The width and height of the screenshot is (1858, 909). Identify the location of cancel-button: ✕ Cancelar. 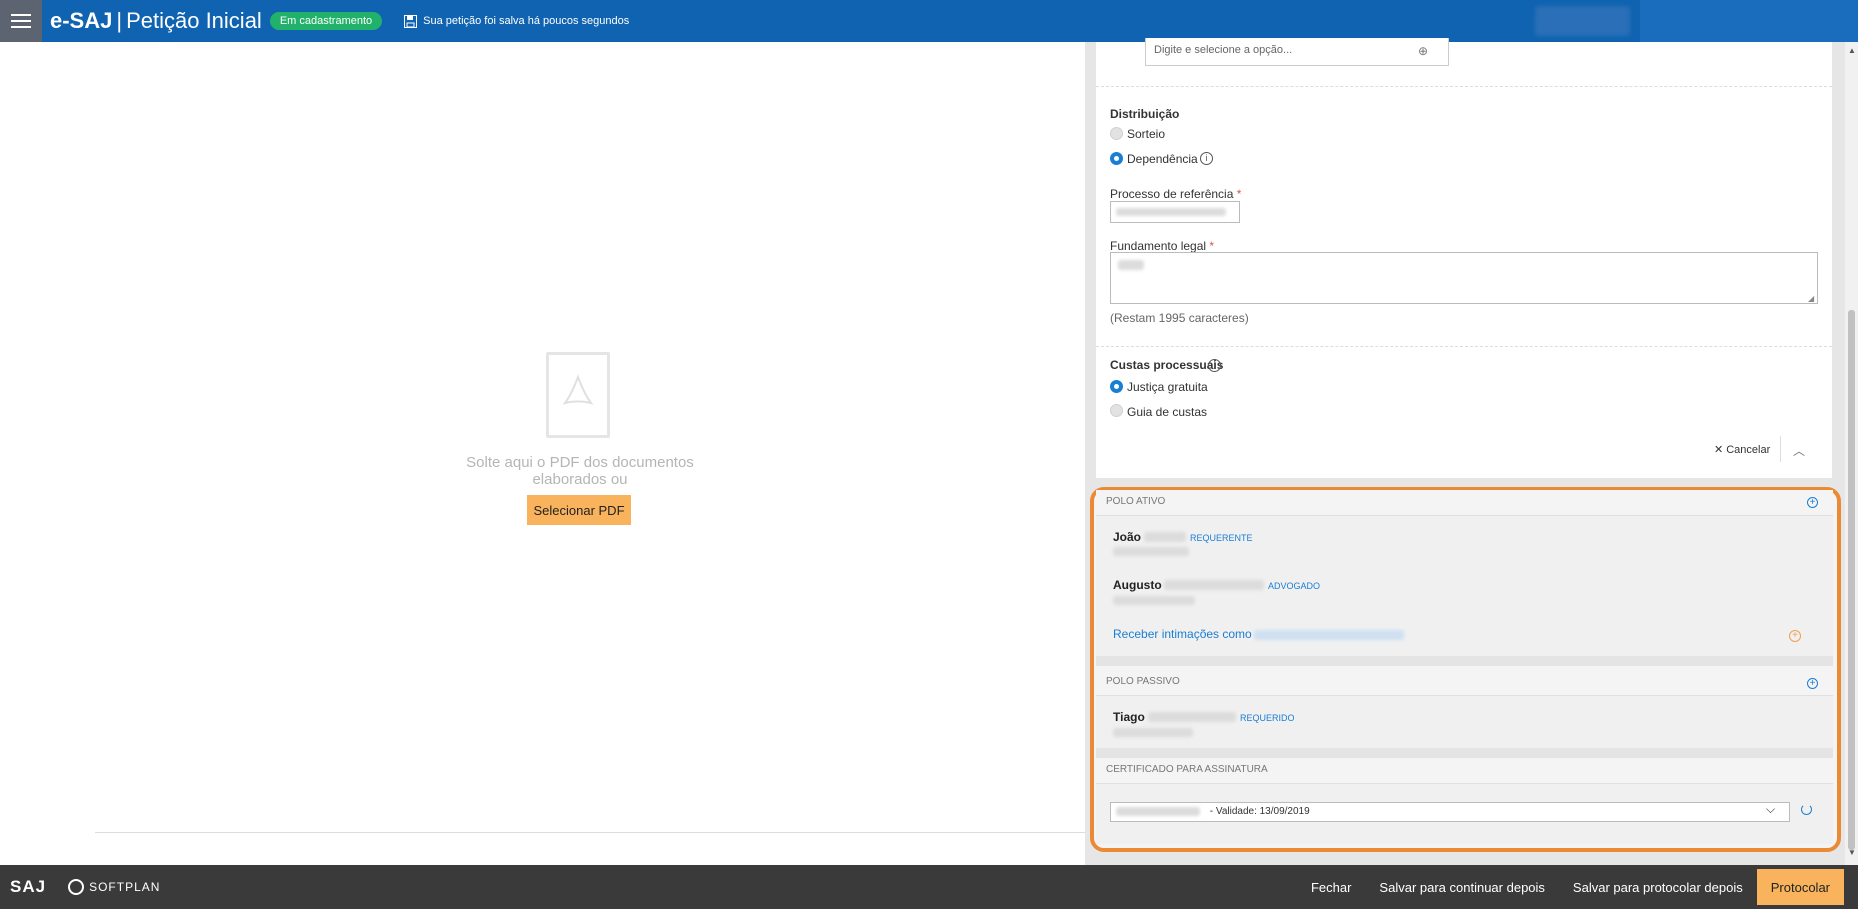
(1742, 450).